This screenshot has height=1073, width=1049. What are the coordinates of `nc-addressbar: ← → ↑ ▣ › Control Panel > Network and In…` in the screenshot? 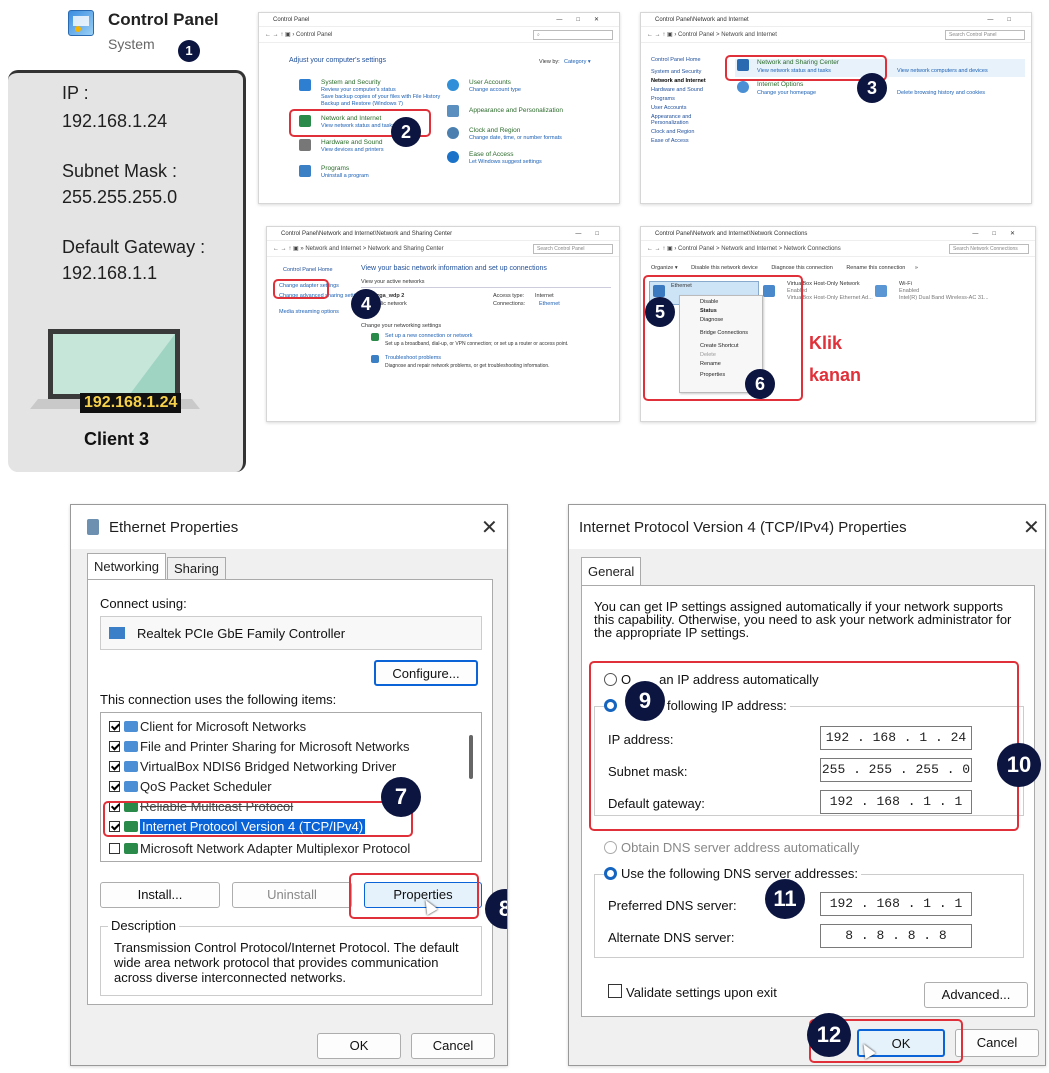 It's located at (838, 249).